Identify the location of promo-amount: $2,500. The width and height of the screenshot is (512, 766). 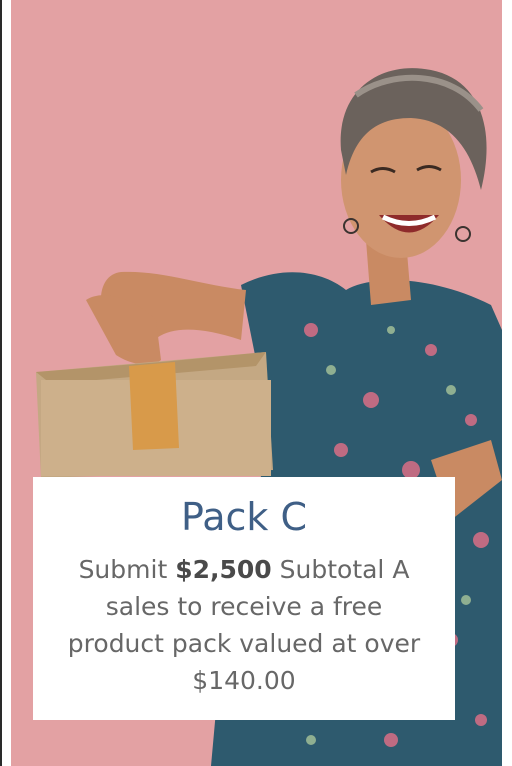
(223, 569).